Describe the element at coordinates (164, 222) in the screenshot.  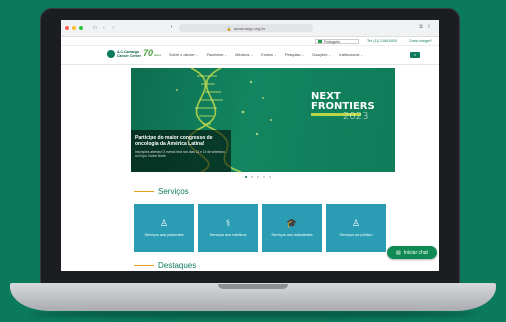
I see `patient-icon: ♙` at that location.